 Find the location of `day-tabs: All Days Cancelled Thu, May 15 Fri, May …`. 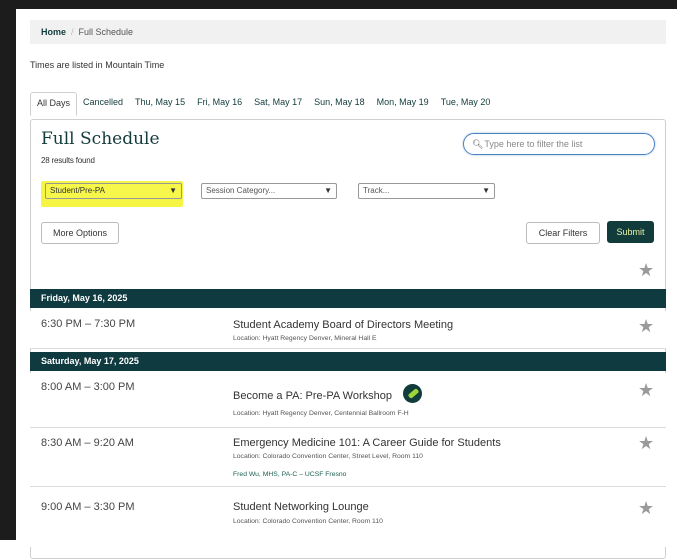

day-tabs: All Days Cancelled Thu, May 15 Fri, May … is located at coordinates (263, 104).